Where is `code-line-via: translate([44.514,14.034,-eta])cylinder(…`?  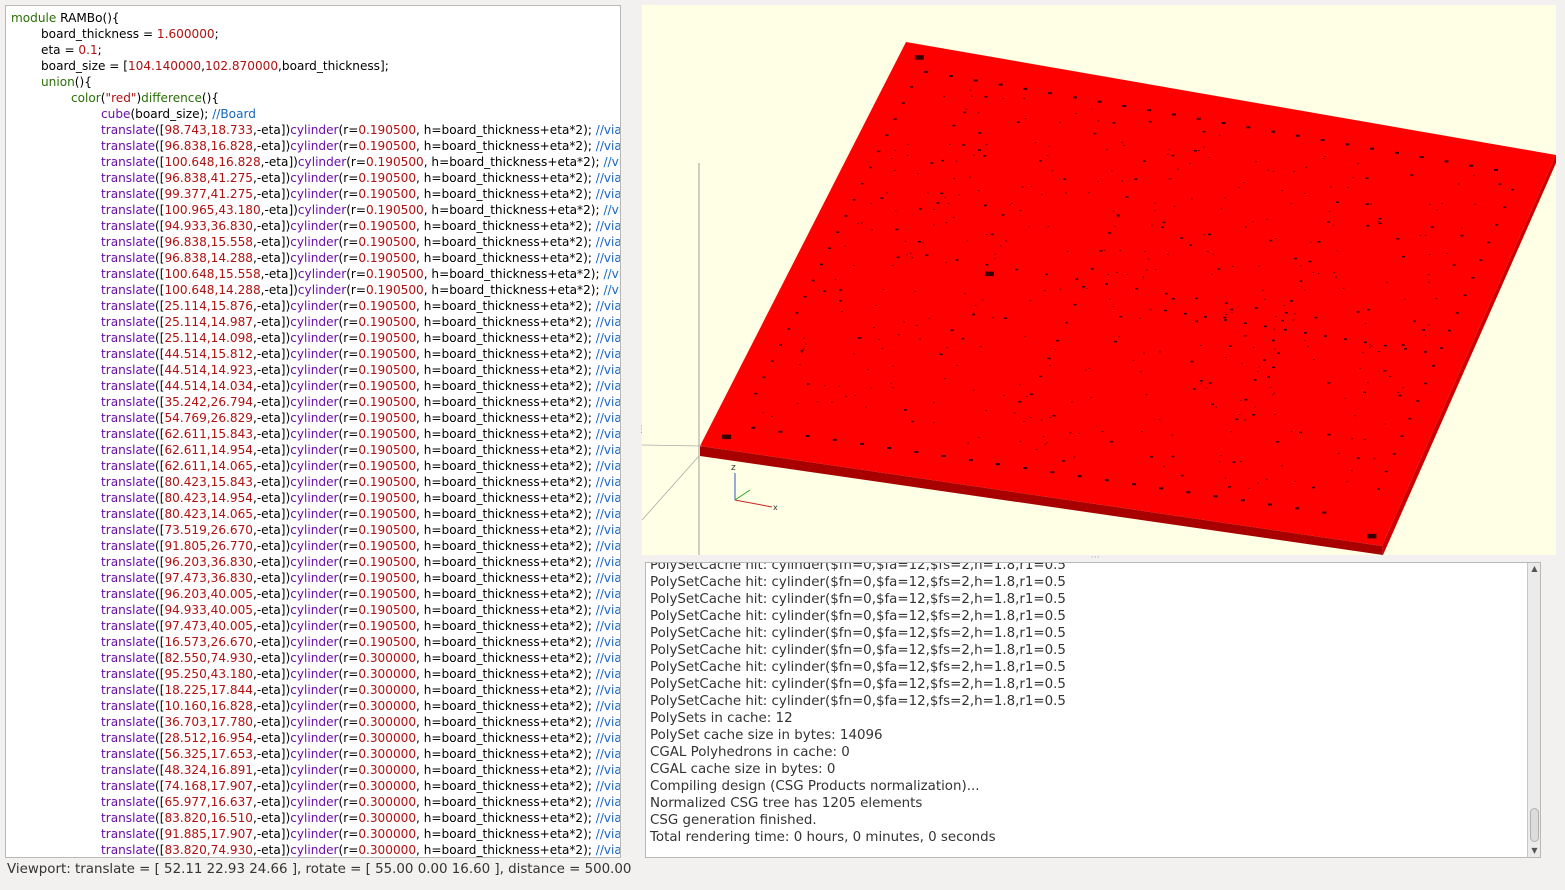 code-line-via: translate([44.514,14.034,-eta])cylinder(… is located at coordinates (315, 386).